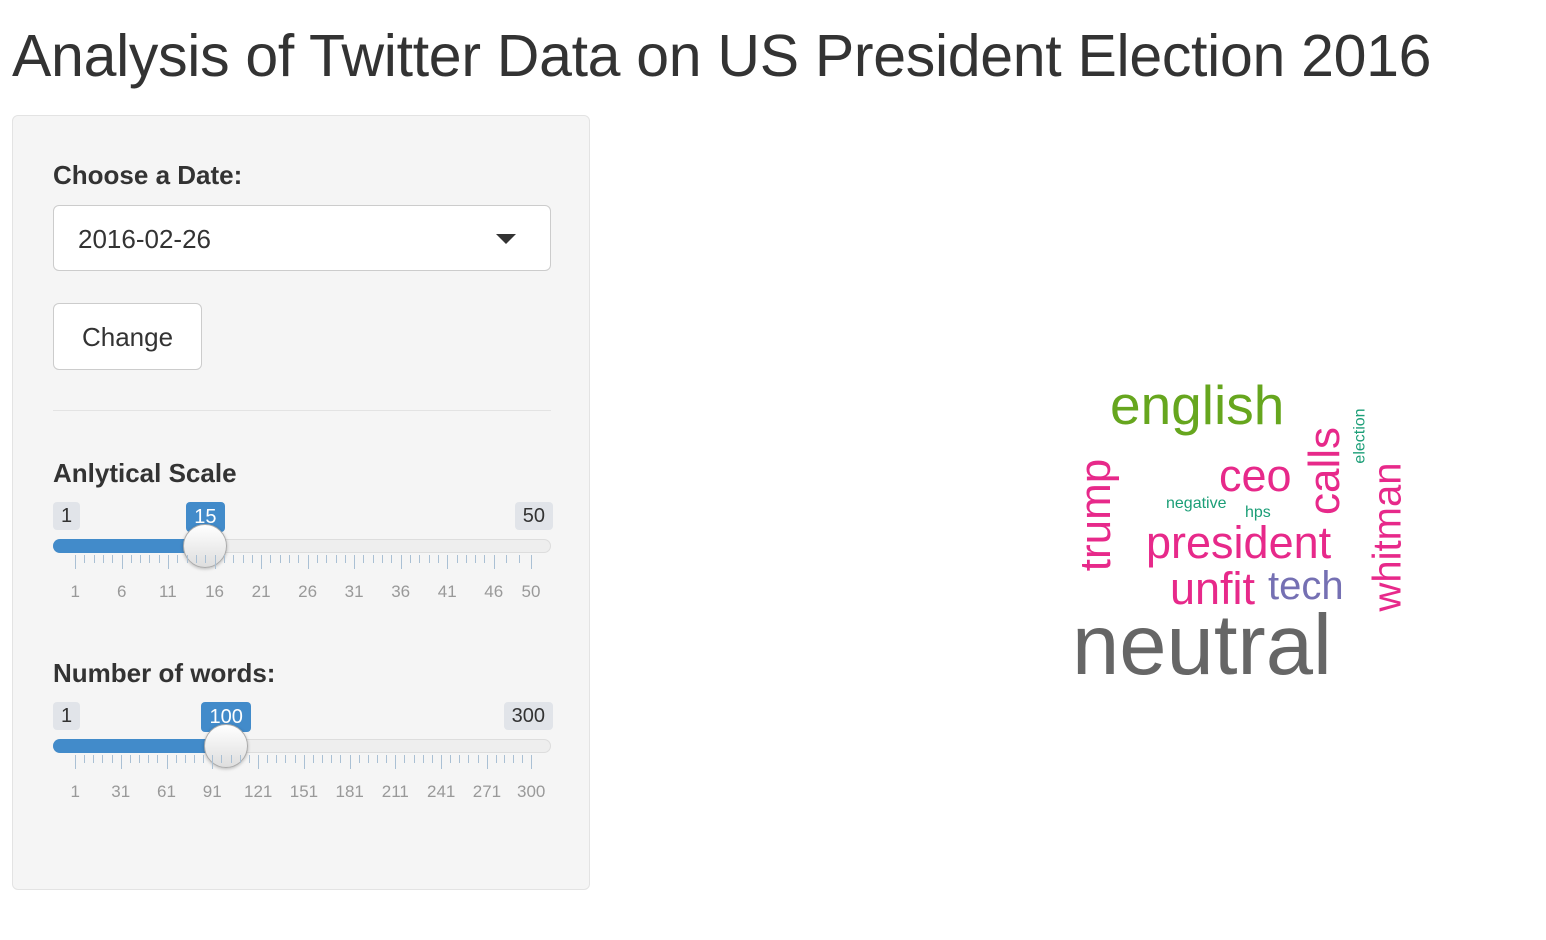  What do you see at coordinates (303, 572) in the screenshot?
I see `scale-slider: 1 50 15 1 6 11 16 21 26 31 36 41 46 50` at bounding box center [303, 572].